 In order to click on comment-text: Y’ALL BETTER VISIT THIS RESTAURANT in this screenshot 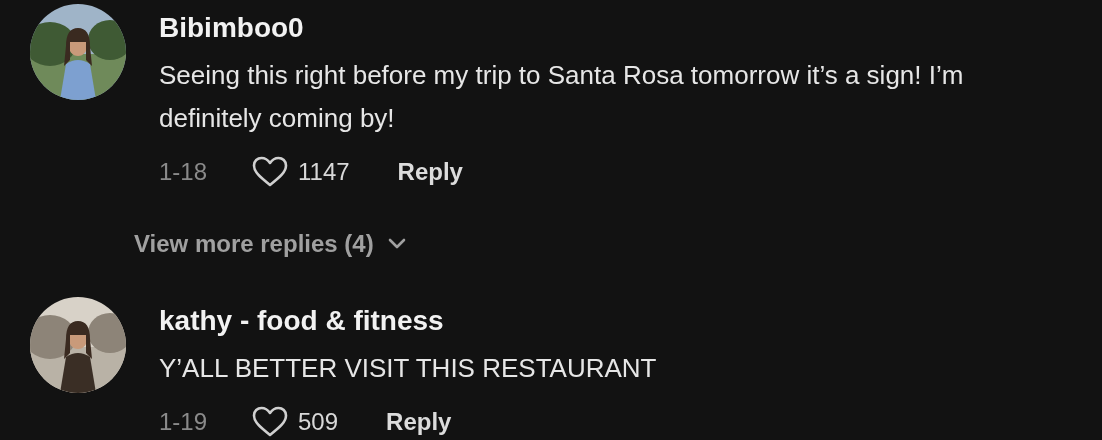, I will do `click(408, 368)`.